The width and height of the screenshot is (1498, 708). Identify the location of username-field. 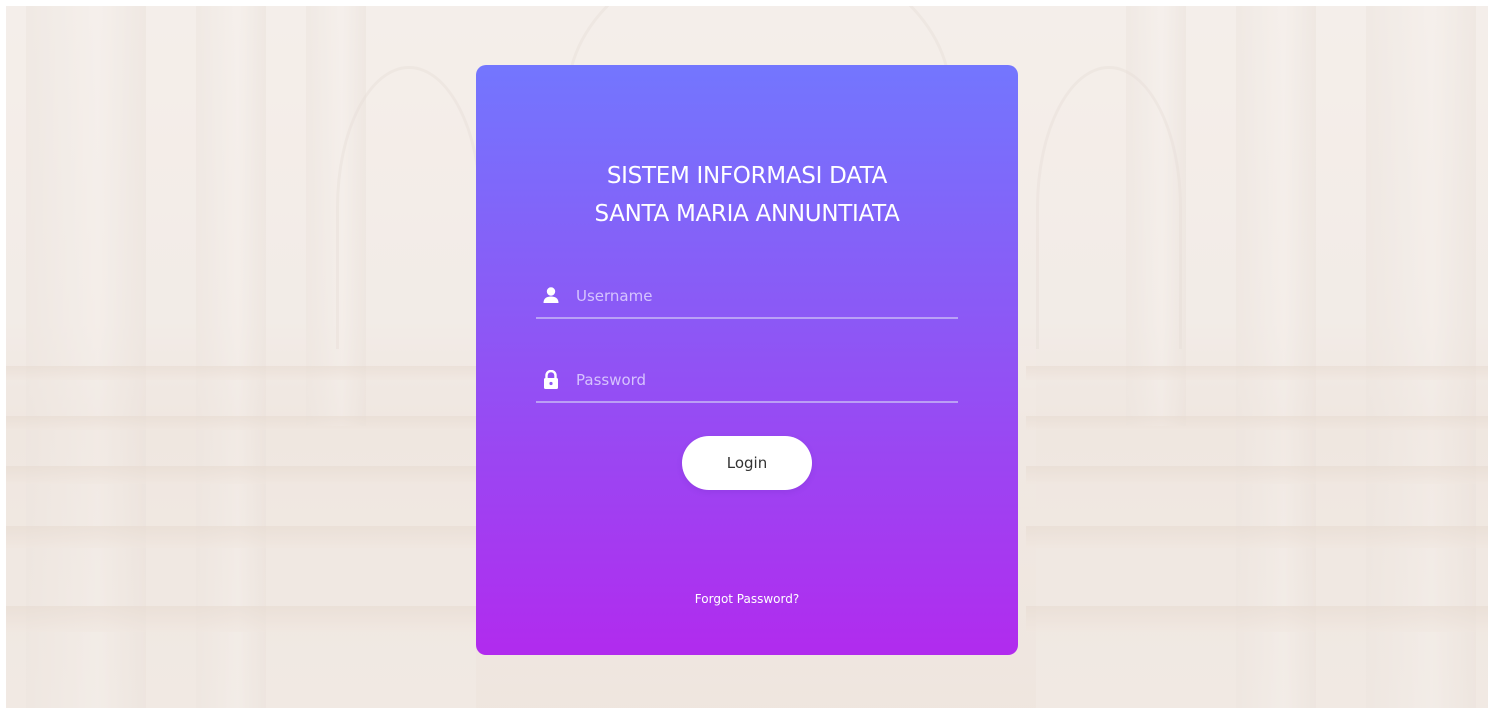
(747, 298).